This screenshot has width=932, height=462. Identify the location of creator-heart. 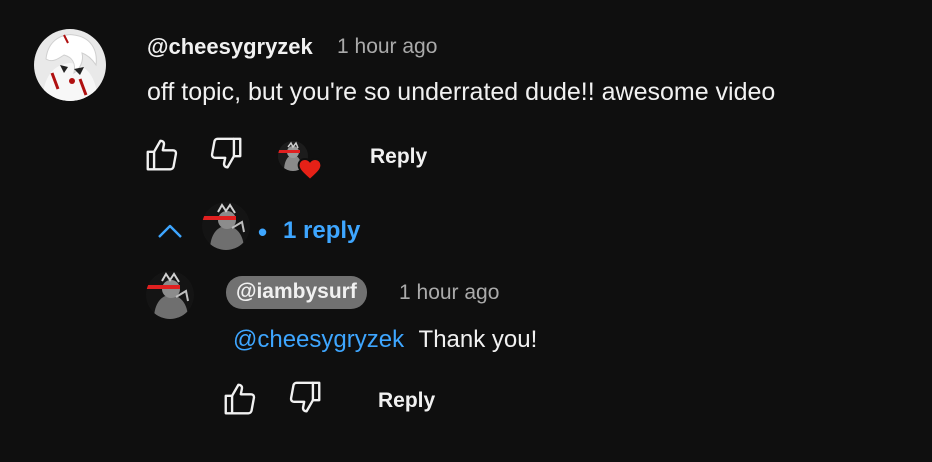
(301, 162).